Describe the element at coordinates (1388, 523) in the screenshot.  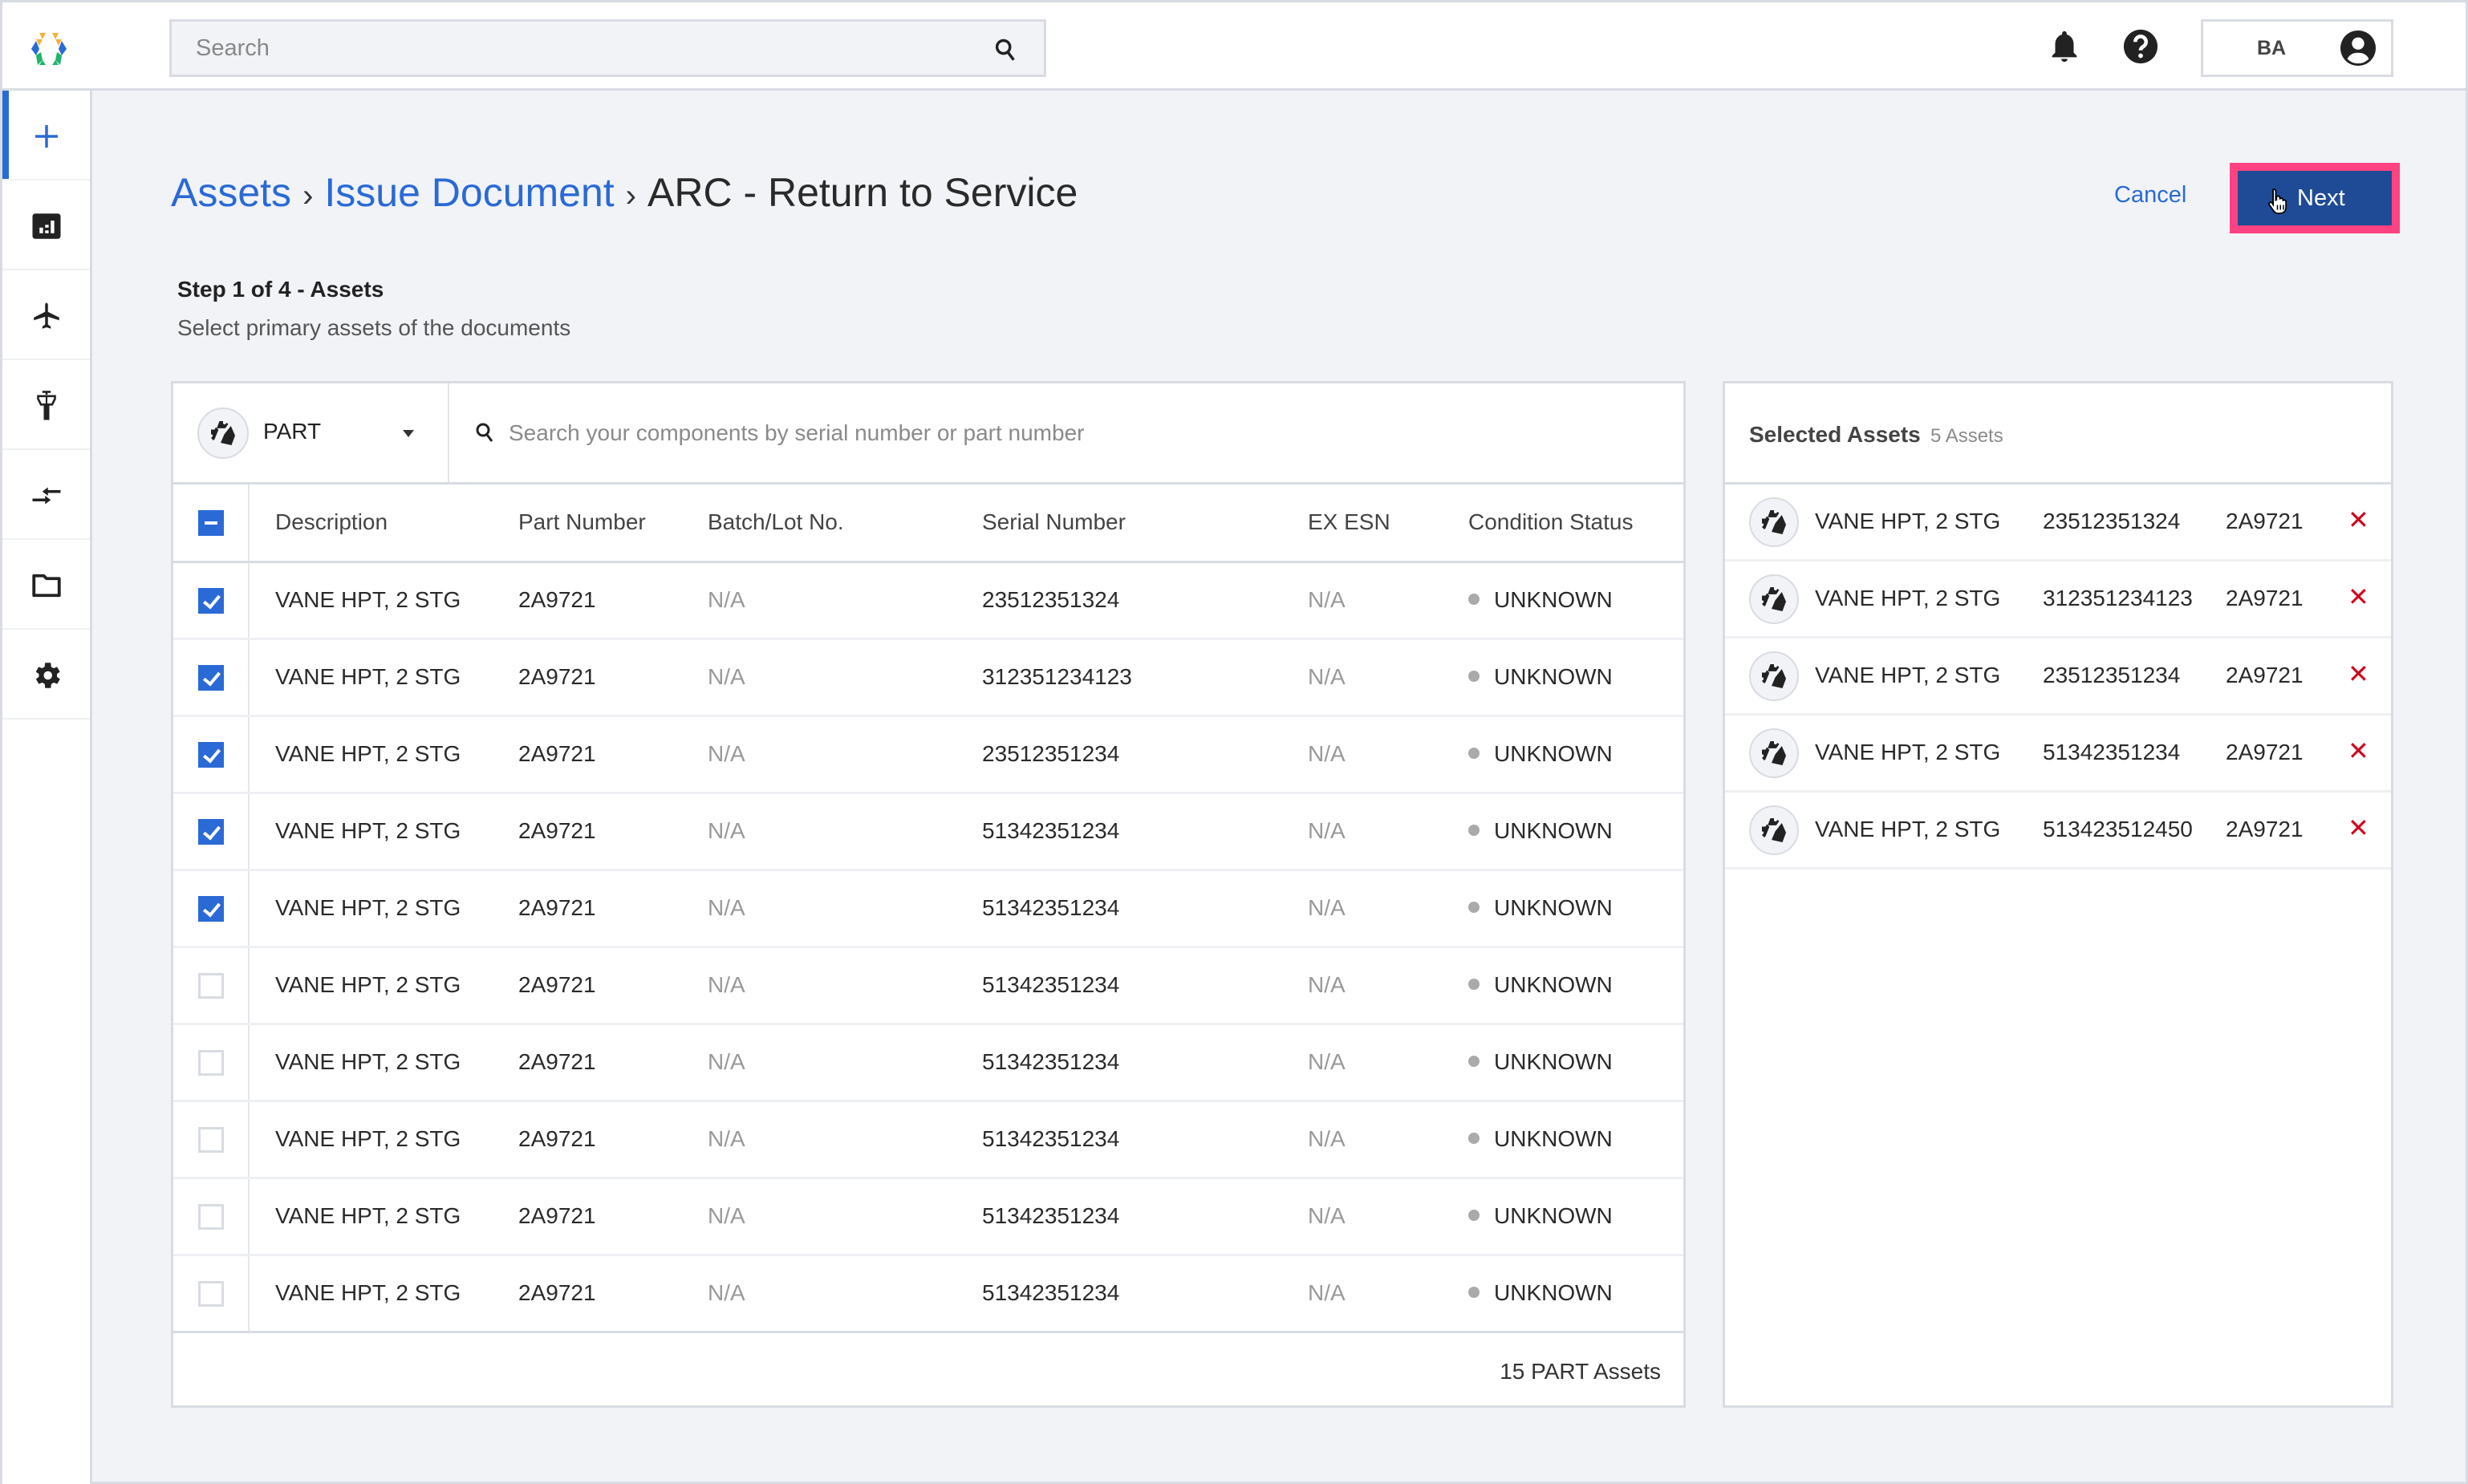
I see `column-header-ex-esn: EX ESN` at that location.